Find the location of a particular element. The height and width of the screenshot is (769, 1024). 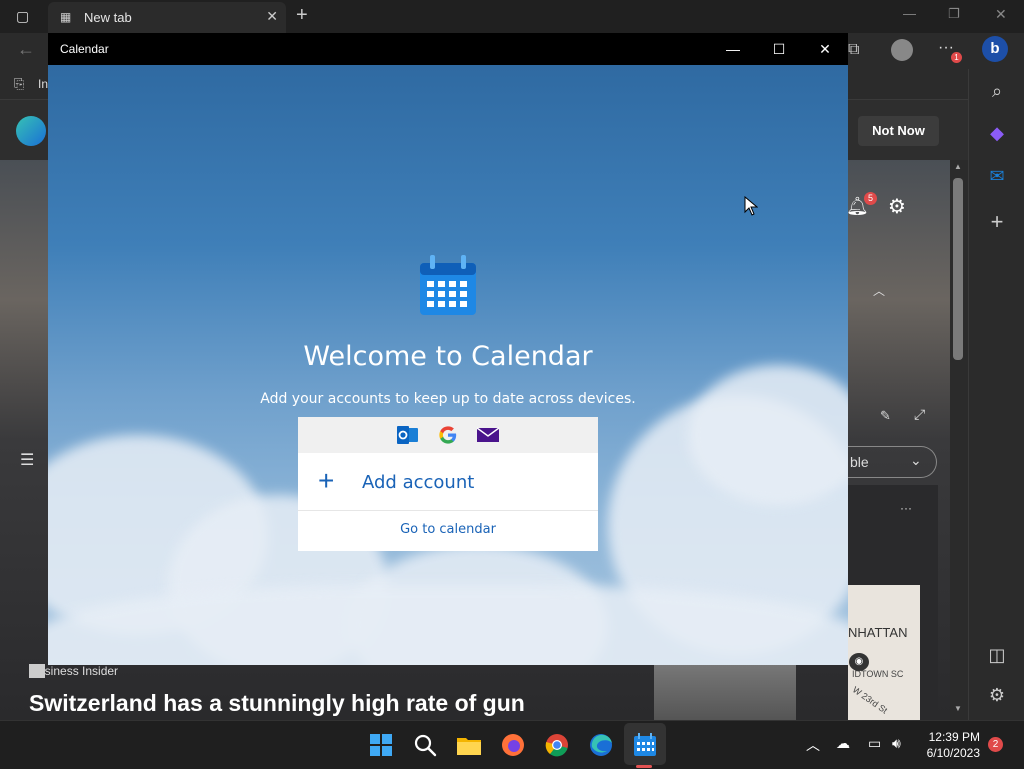

add-account-button: + Add account is located at coordinates (448, 482).